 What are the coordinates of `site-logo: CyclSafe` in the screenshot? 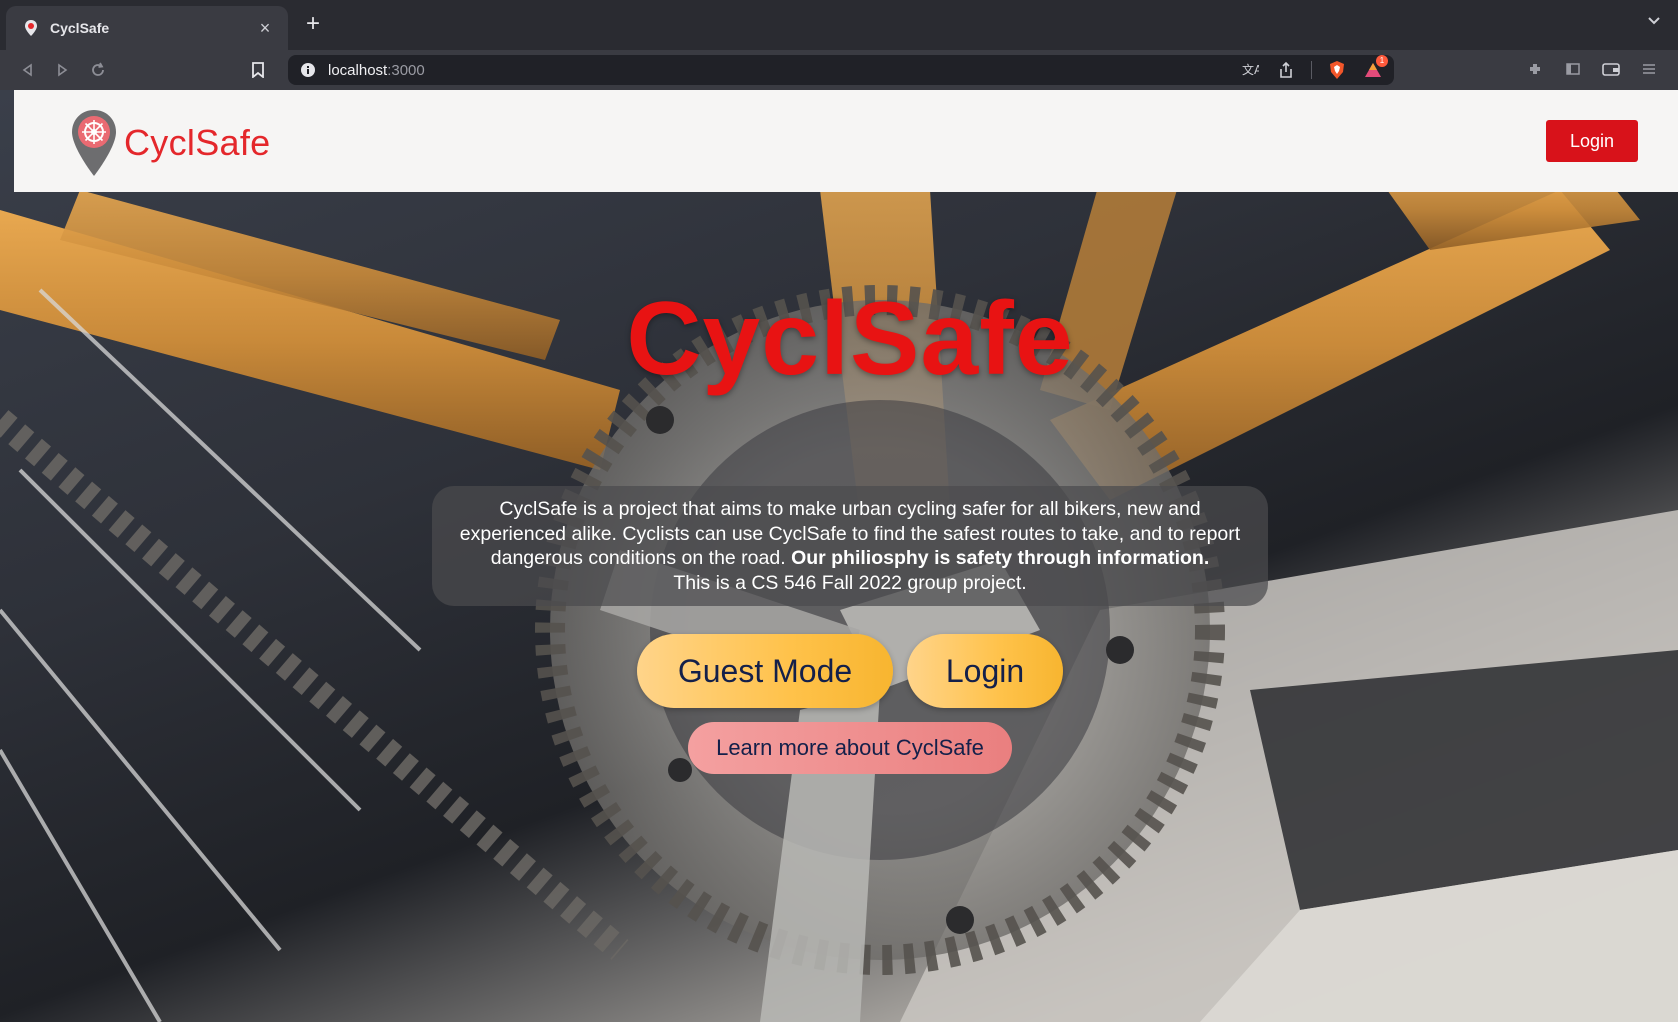 It's located at (170, 143).